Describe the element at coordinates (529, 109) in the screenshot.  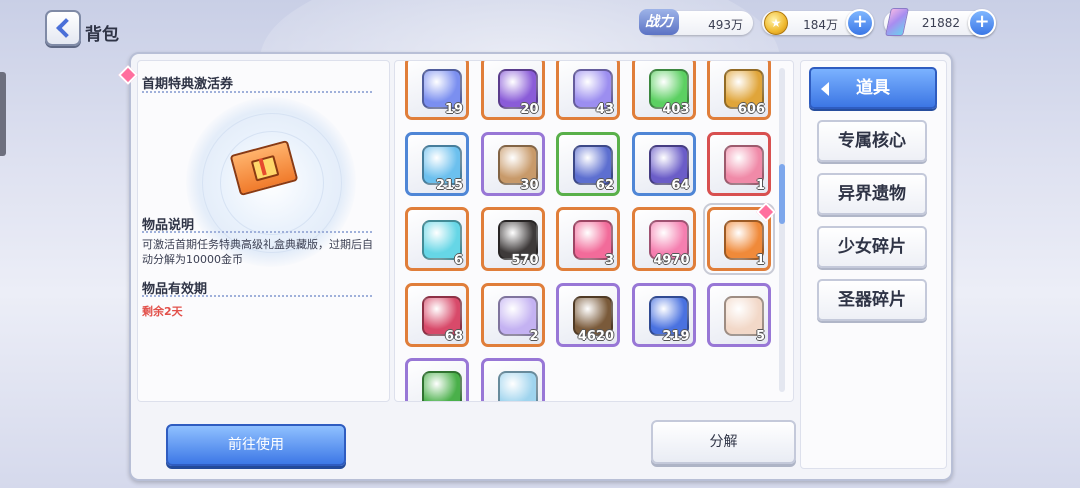
I see `item-count: 20` at that location.